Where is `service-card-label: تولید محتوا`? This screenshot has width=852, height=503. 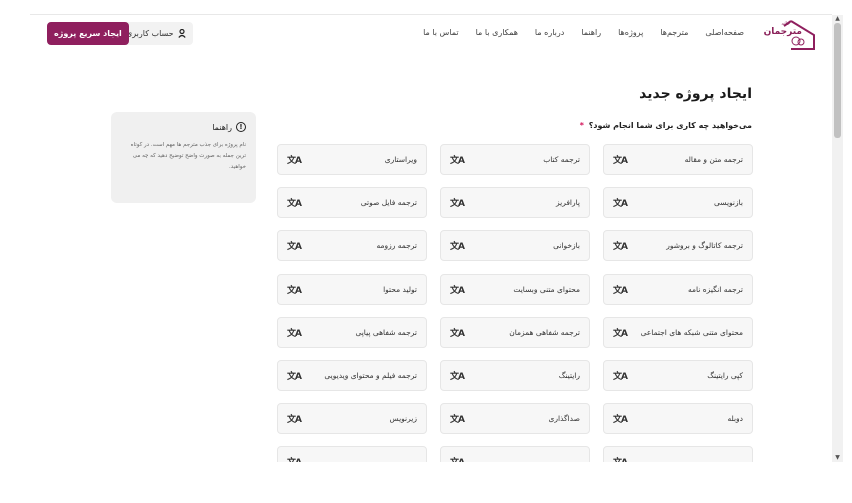 service-card-label: تولید محتوا is located at coordinates (400, 289).